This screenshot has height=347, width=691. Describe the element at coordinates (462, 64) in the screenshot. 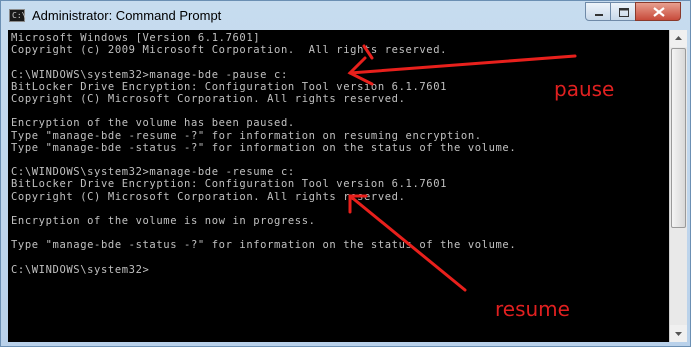

I see `pause-arrow` at that location.